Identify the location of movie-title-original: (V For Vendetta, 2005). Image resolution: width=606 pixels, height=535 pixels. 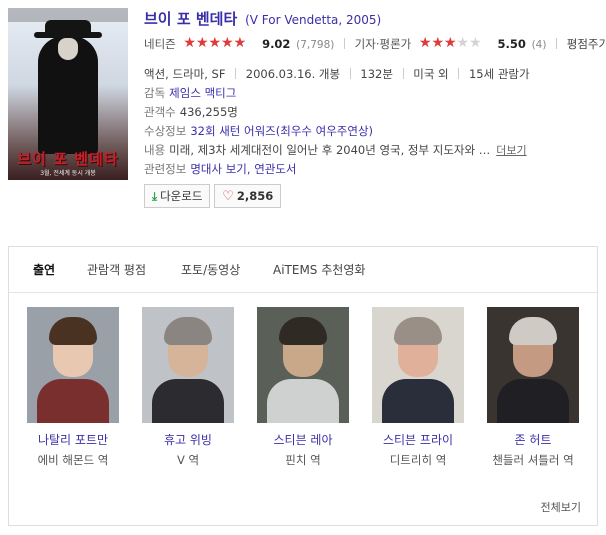
(313, 20).